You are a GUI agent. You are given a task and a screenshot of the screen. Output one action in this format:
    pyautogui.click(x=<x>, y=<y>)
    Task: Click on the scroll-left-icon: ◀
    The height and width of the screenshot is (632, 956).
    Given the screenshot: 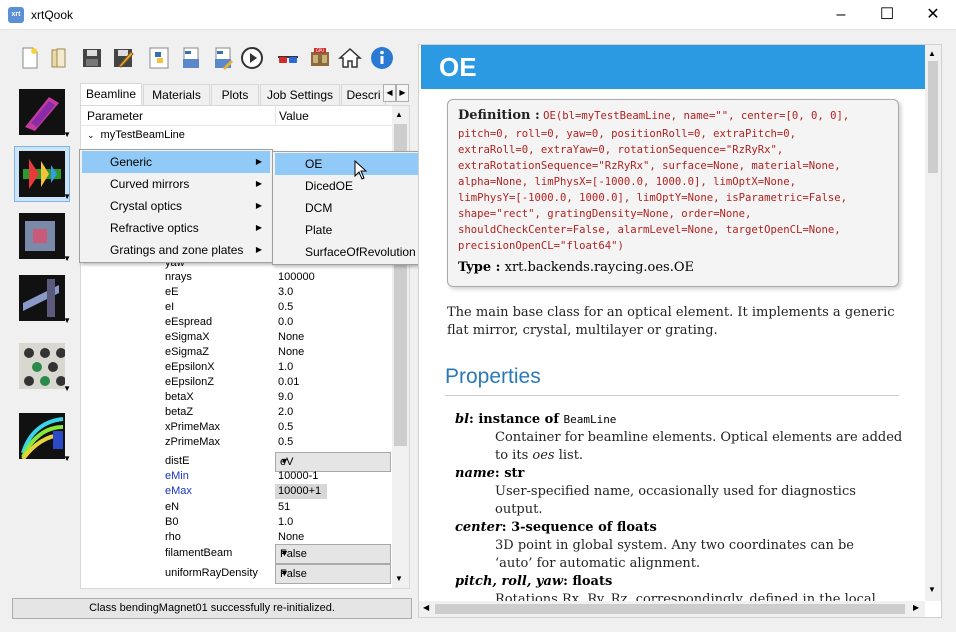 What is the action you would take?
    pyautogui.click(x=426, y=607)
    